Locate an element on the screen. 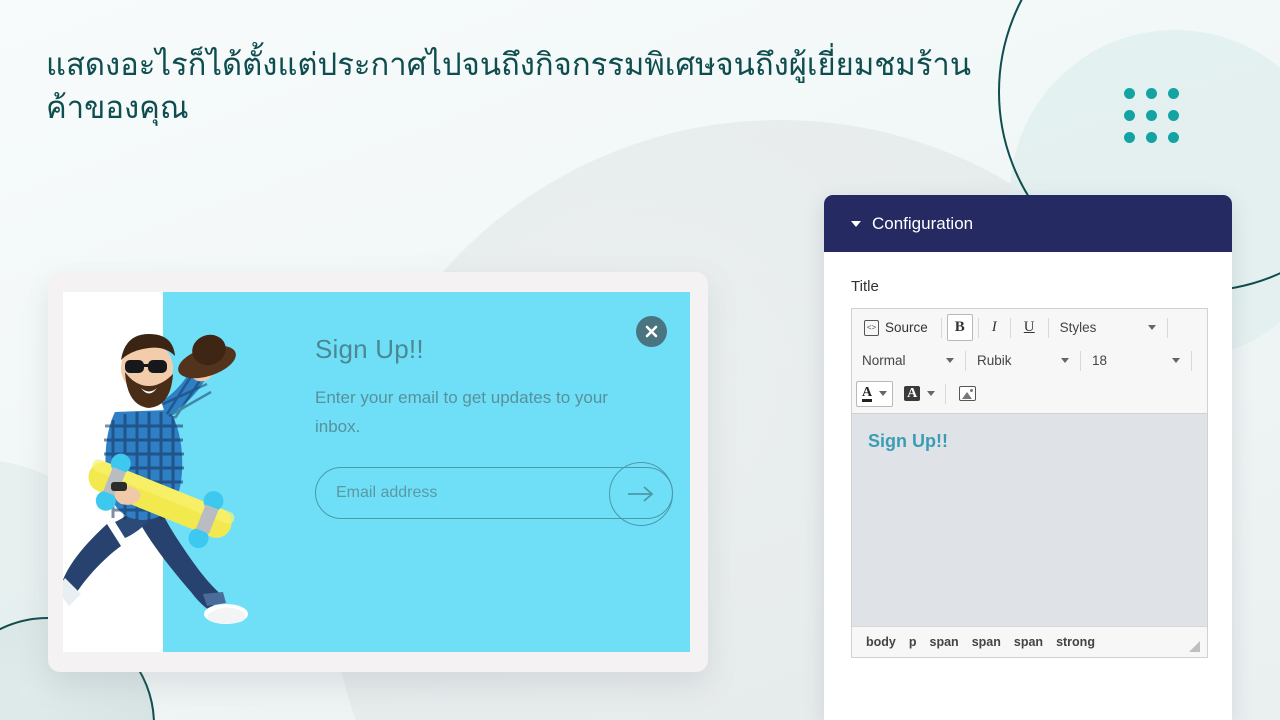 The height and width of the screenshot is (720, 1280). close-icon is located at coordinates (651, 331).